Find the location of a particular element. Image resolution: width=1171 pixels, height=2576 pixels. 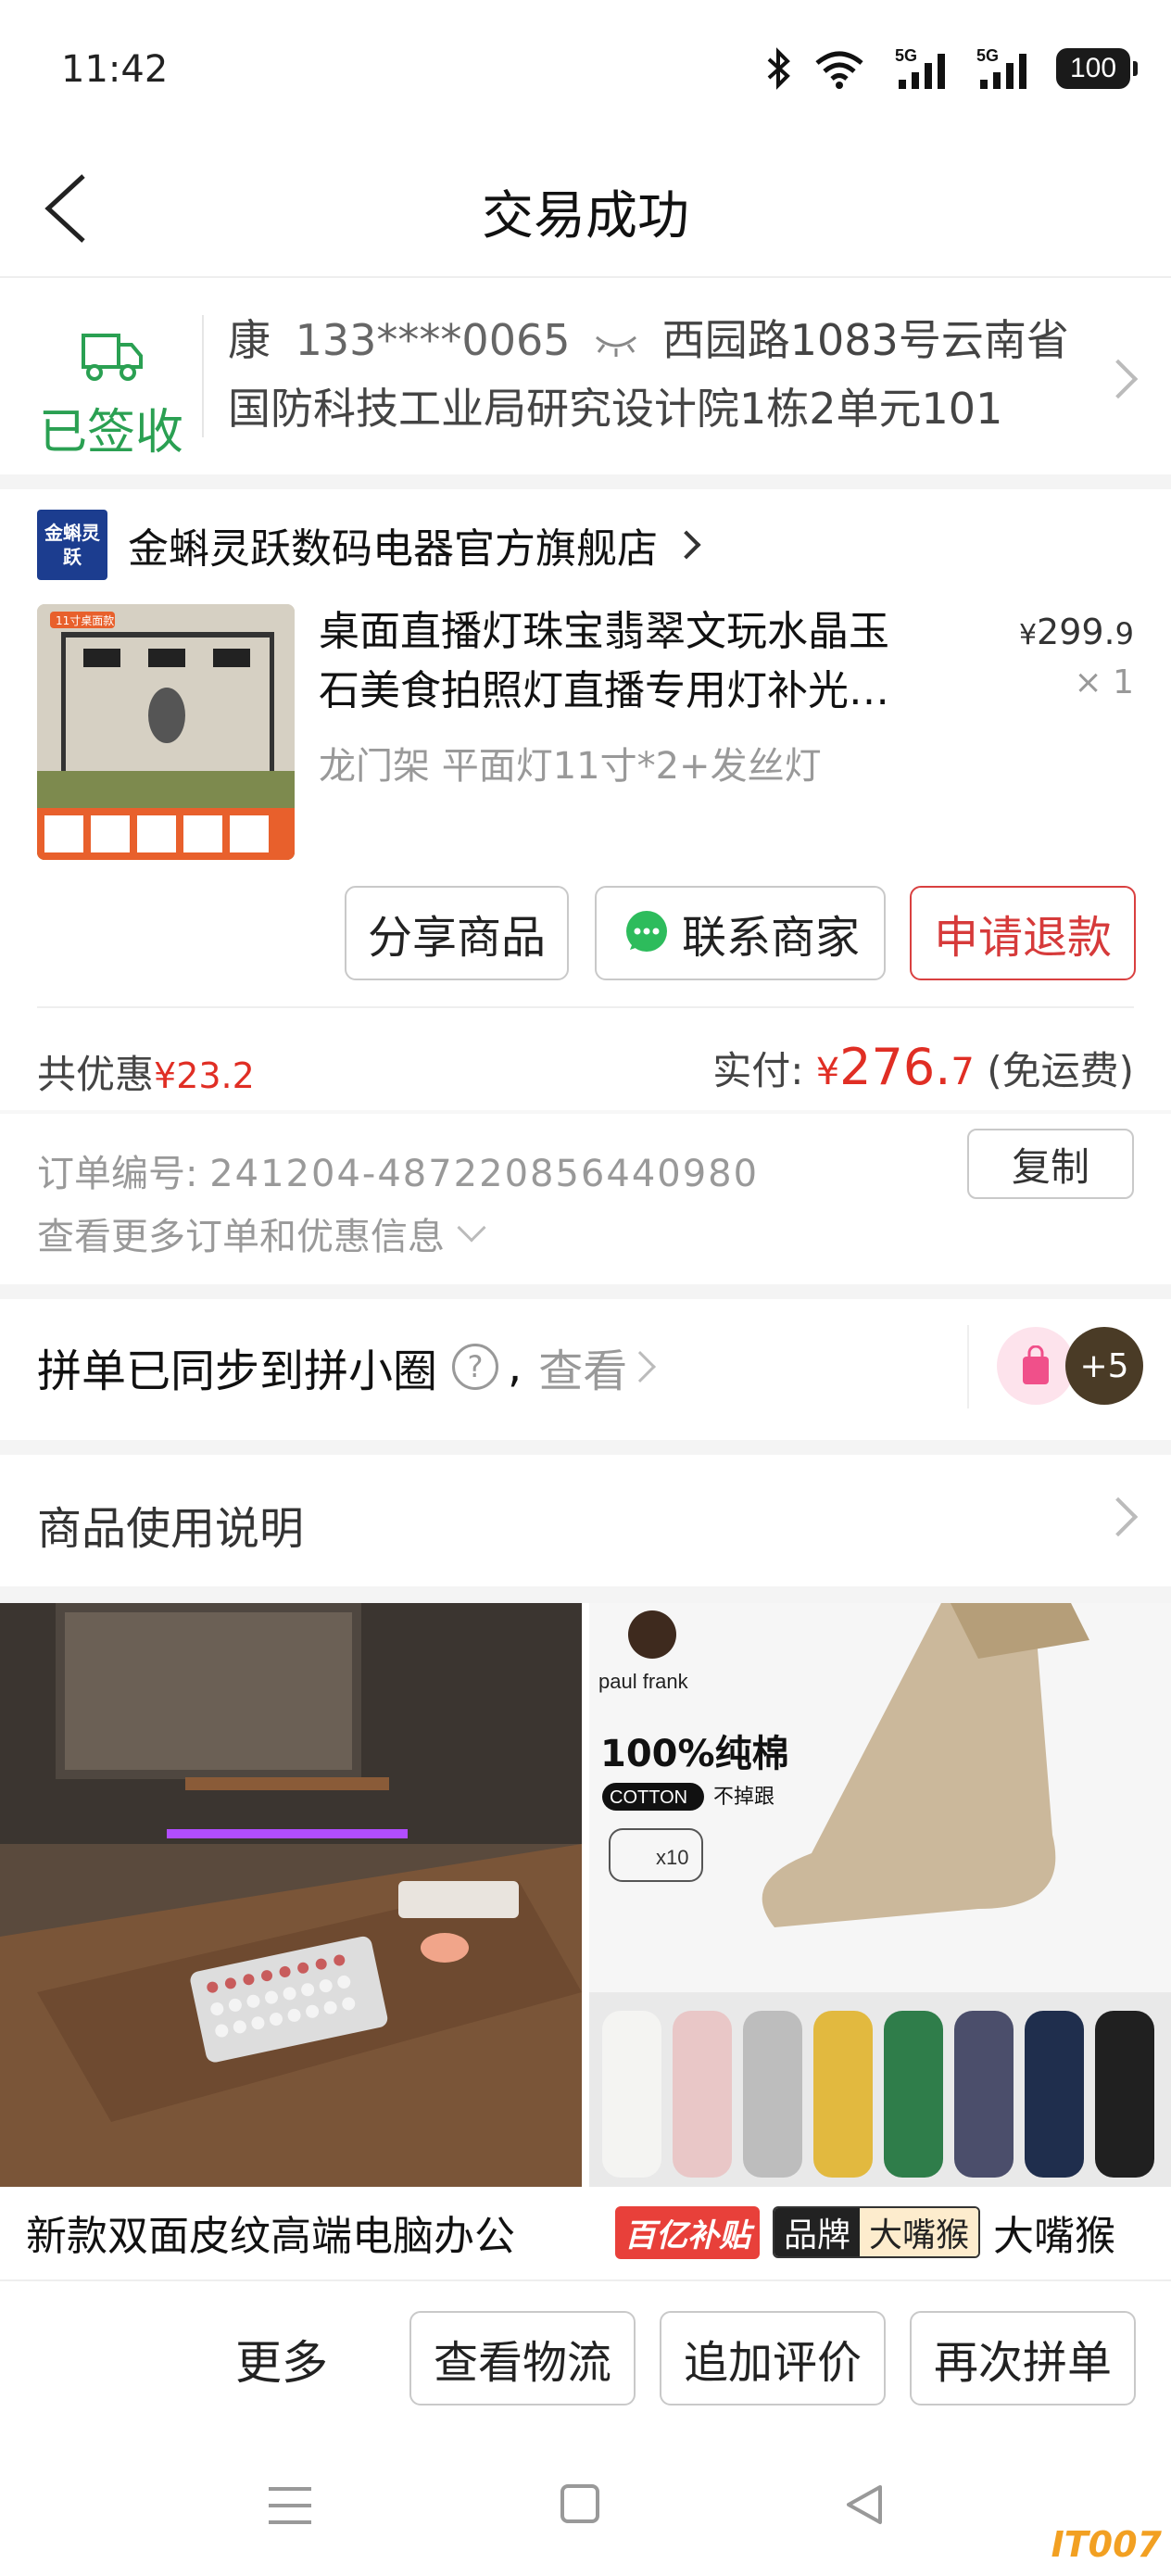

price-dec: 9 is located at coordinates (1124, 633).